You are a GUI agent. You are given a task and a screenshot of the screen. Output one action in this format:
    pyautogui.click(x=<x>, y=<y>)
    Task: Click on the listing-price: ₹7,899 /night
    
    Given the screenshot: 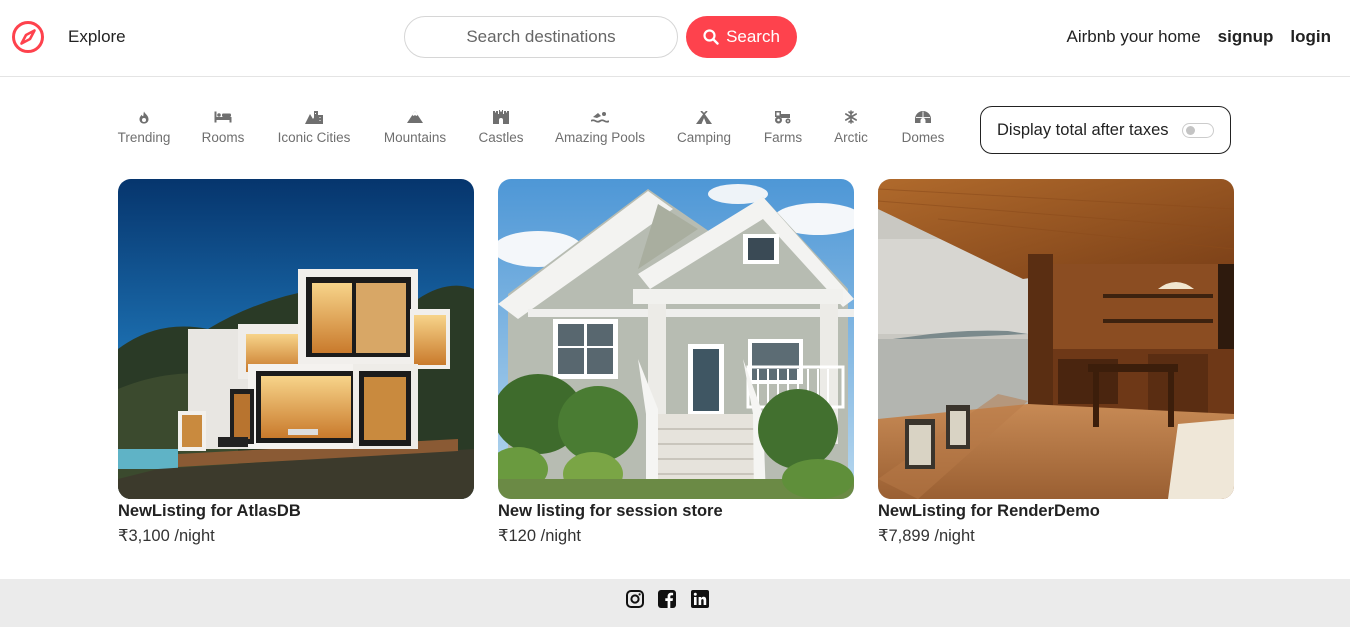 What is the action you would take?
    pyautogui.click(x=926, y=536)
    